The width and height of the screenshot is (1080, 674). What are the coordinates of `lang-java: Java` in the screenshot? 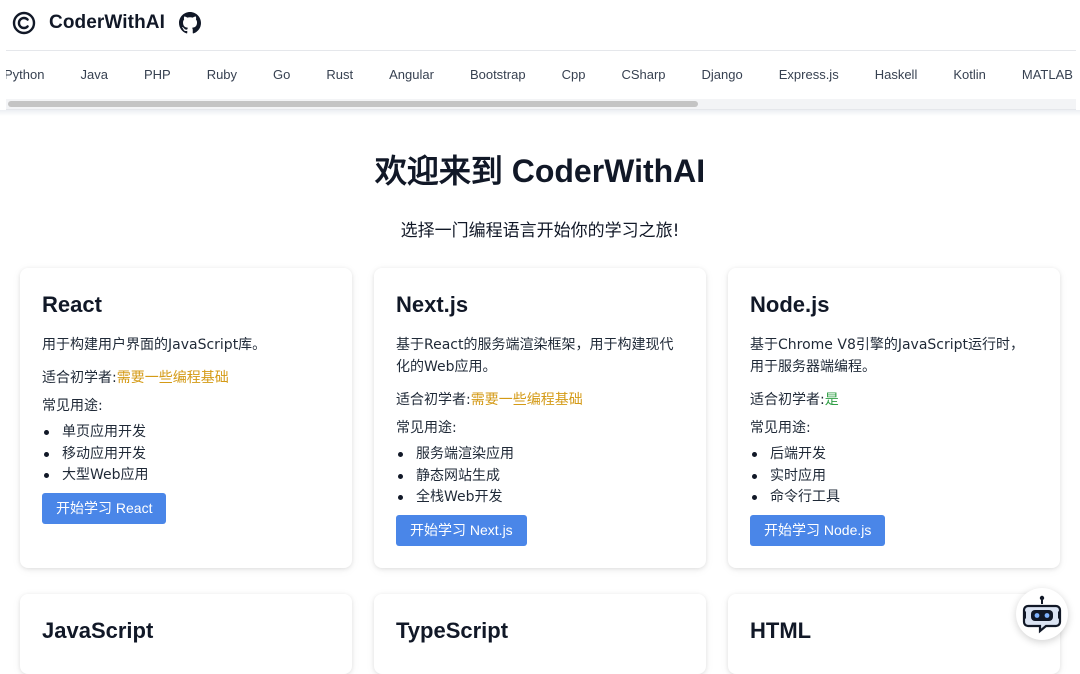 It's located at (93, 74).